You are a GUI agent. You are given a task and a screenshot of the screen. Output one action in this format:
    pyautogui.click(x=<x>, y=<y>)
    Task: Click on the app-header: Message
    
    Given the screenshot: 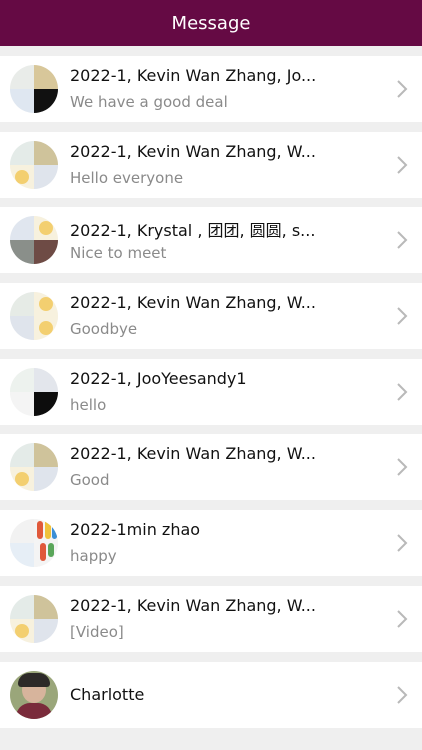 What is the action you would take?
    pyautogui.click(x=211, y=23)
    